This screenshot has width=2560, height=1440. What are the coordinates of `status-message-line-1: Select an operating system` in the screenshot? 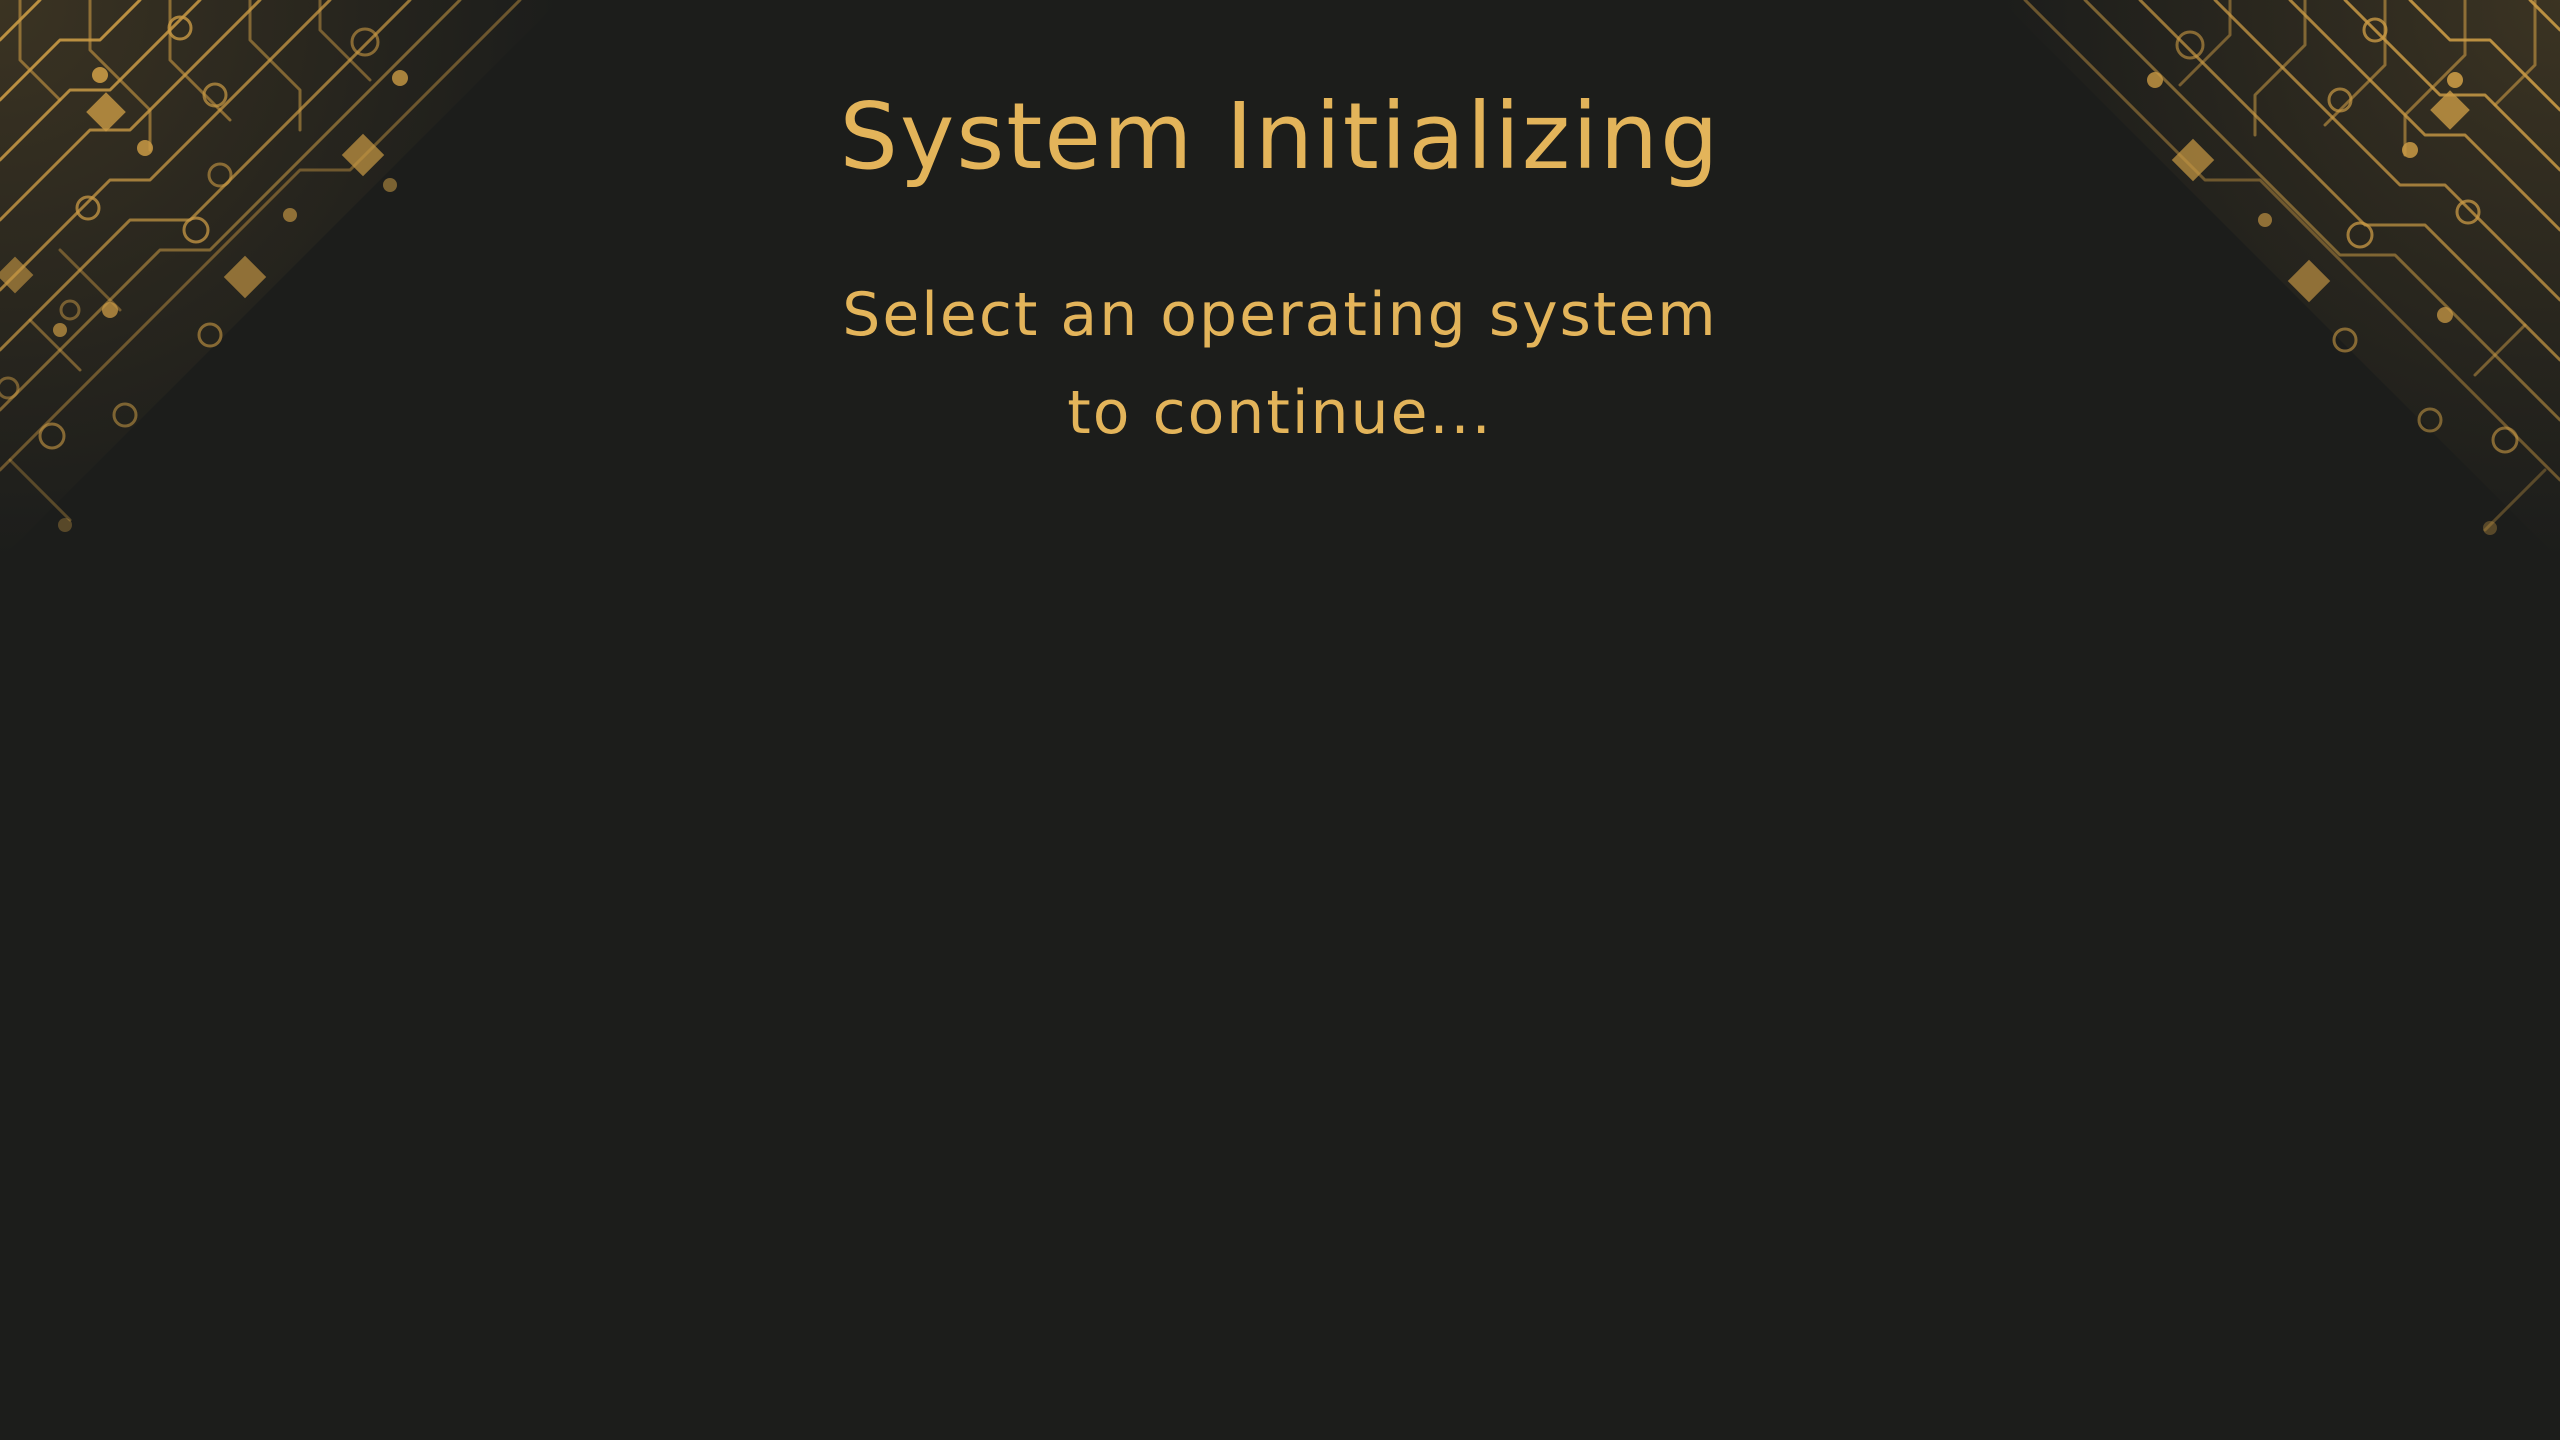 It's located at (1280, 315).